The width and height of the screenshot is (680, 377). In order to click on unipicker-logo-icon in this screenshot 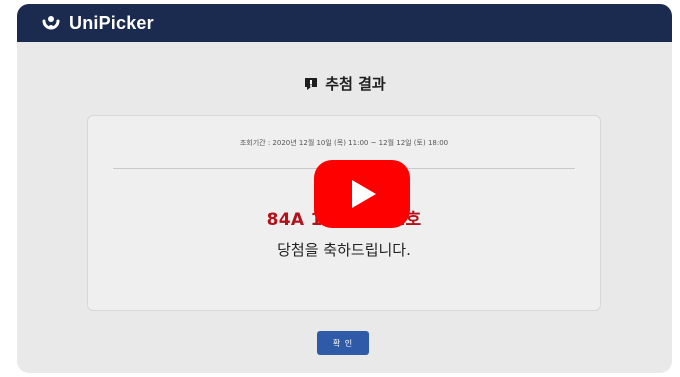, I will do `click(51, 23)`.